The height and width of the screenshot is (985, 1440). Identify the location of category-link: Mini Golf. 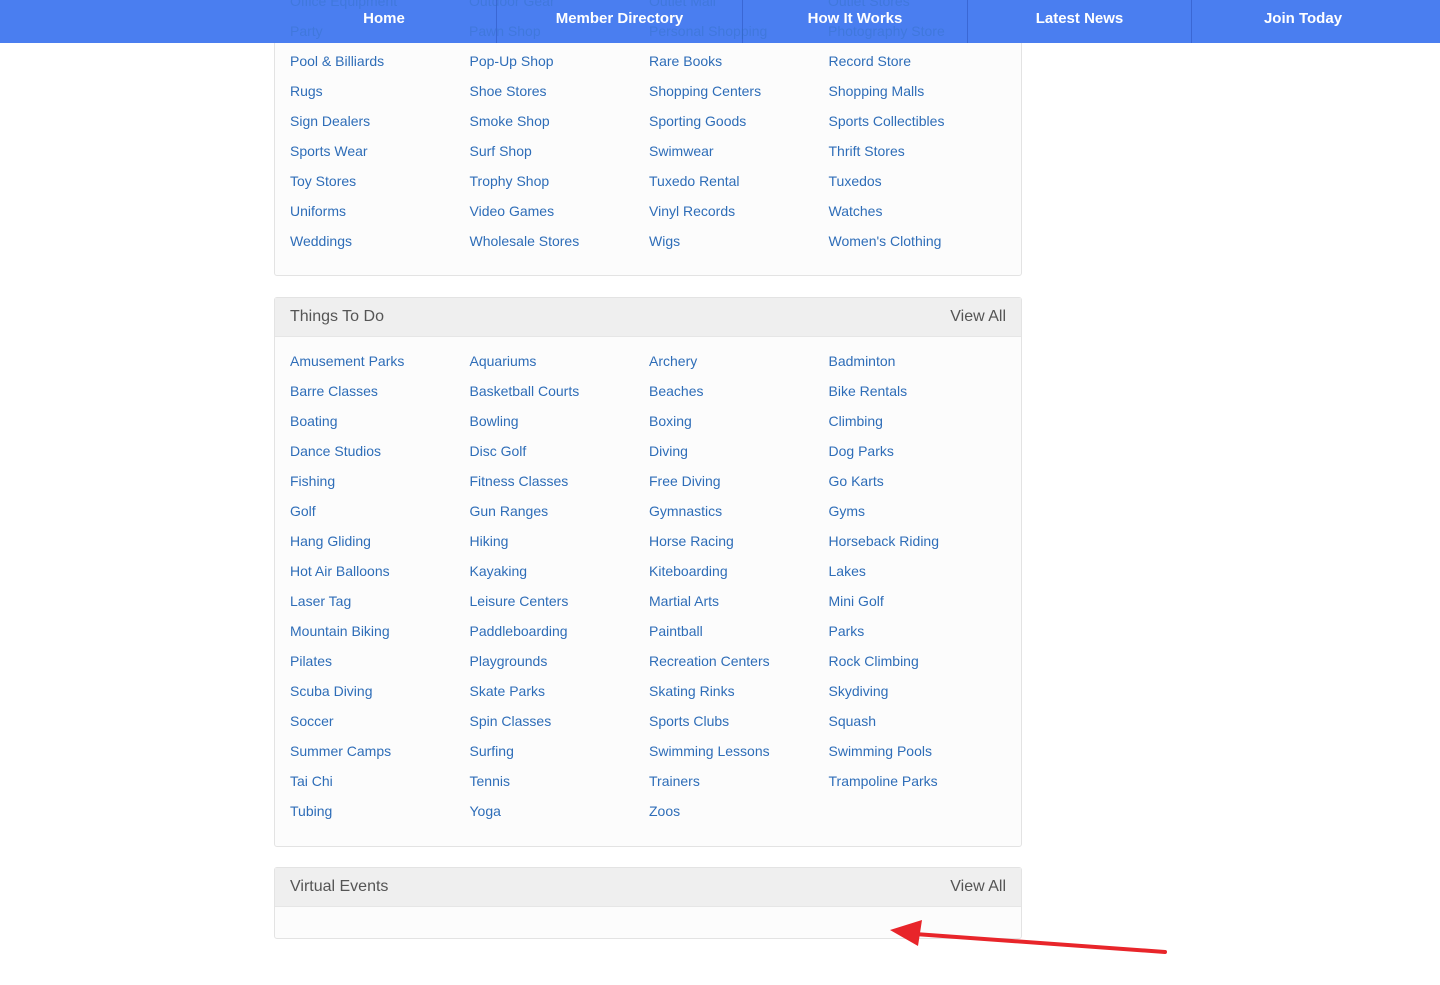
(919, 601).